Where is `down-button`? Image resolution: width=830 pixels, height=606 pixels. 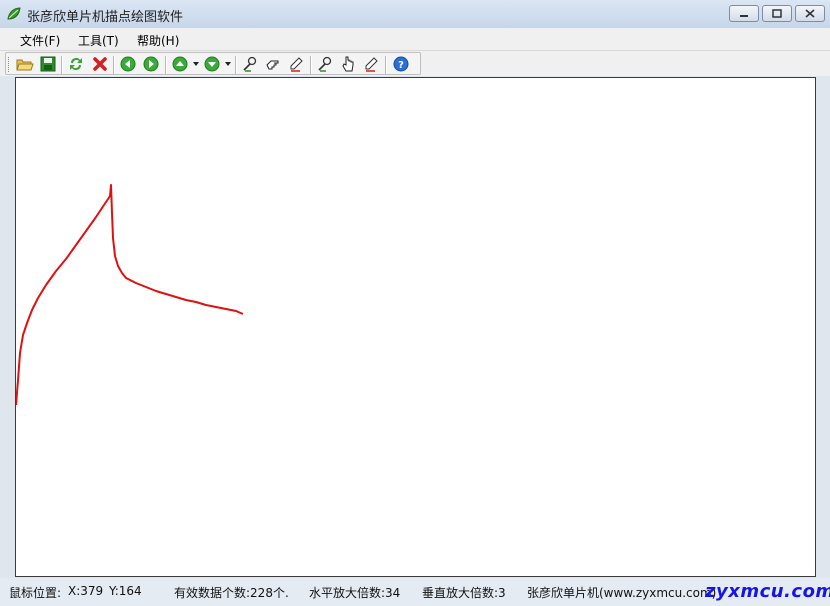 down-button is located at coordinates (212, 65).